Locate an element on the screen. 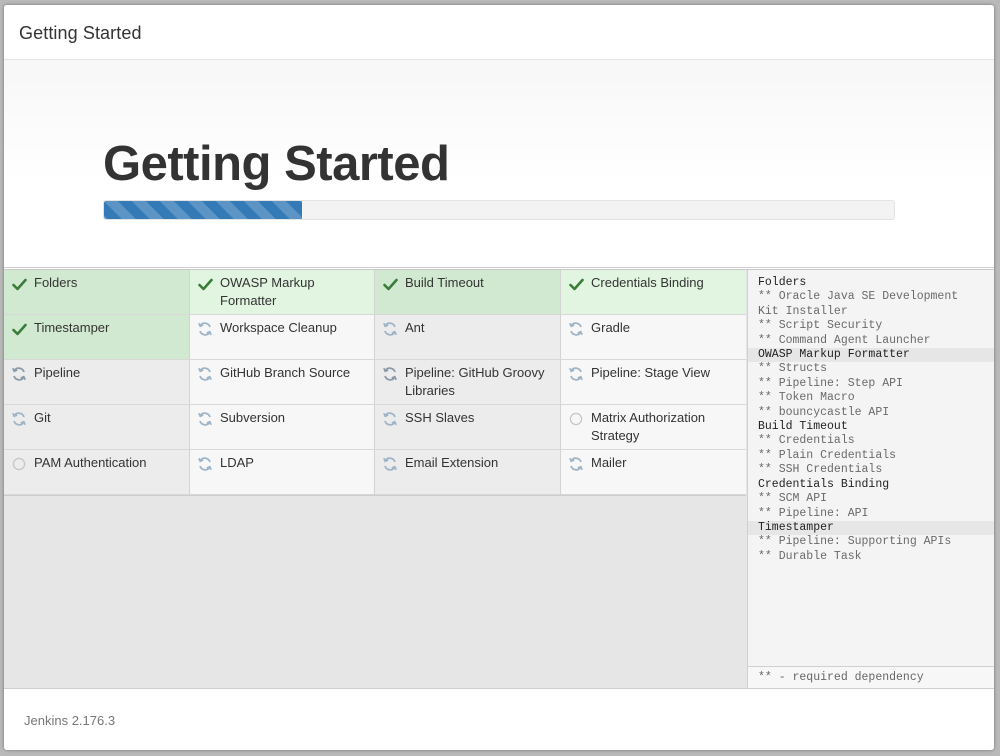 The image size is (1000, 756). plugin-item: Pipeline: GitHub Groovy Libraries is located at coordinates (468, 382).